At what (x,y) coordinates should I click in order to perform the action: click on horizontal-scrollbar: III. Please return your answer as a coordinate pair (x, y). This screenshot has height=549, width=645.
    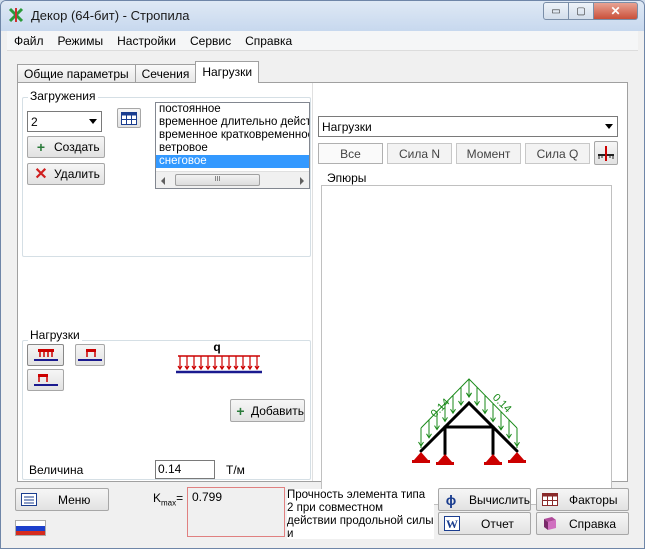
    Looking at the image, I should click on (232, 179).